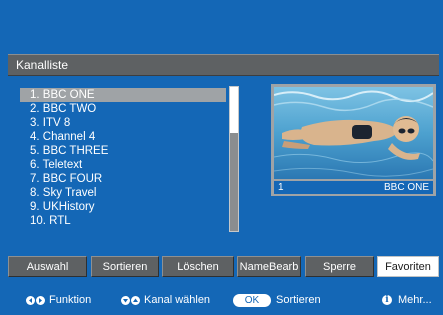 The height and width of the screenshot is (315, 443). What do you see at coordinates (131, 300) in the screenshot?
I see `up-down-arrows-icon` at bounding box center [131, 300].